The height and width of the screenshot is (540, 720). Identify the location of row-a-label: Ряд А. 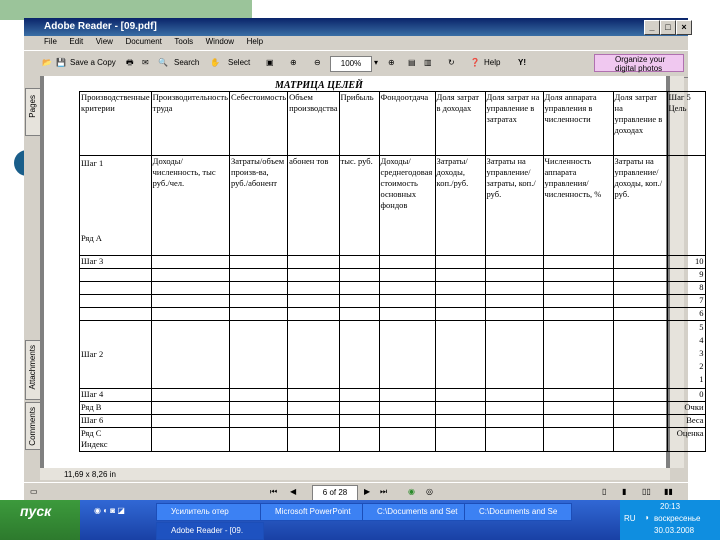
(91, 238).